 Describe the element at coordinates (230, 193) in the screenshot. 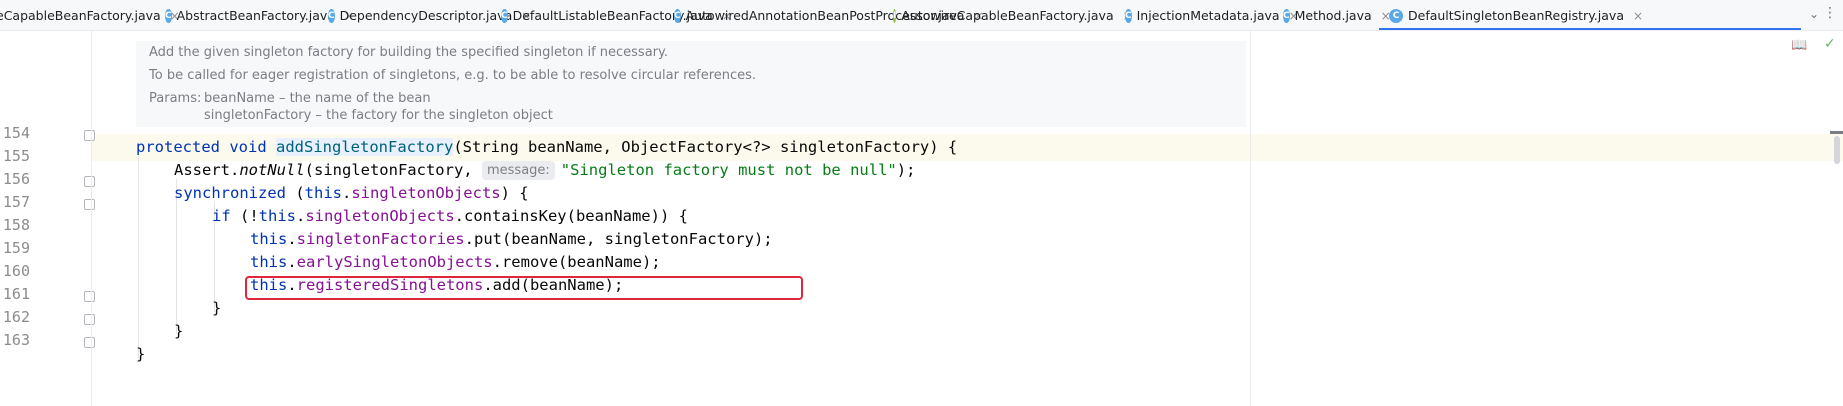

I see `keyword: synchronized` at that location.